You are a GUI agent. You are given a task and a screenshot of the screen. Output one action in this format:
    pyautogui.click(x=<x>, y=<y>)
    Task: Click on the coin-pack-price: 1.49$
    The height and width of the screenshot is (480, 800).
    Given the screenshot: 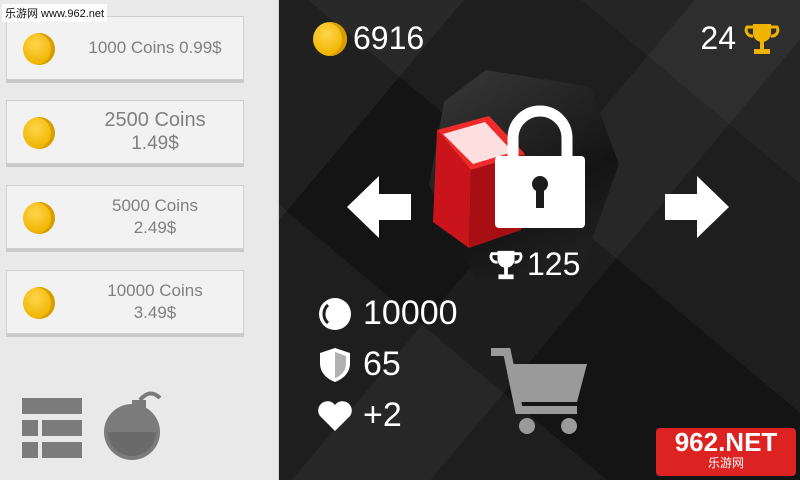 What is the action you would take?
    pyautogui.click(x=155, y=143)
    